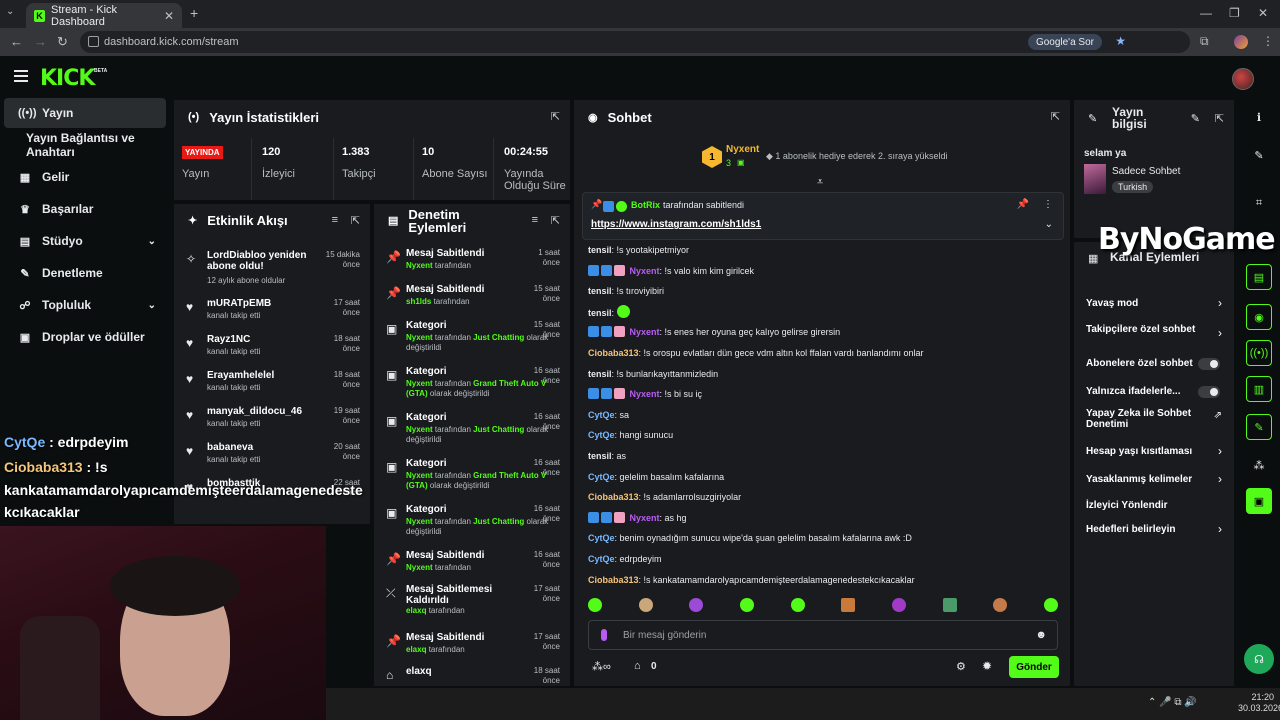 Image resolution: width=1280 pixels, height=720 pixels. I want to click on nav-item-moderation: ✎ Denetleme, so click(85, 273).